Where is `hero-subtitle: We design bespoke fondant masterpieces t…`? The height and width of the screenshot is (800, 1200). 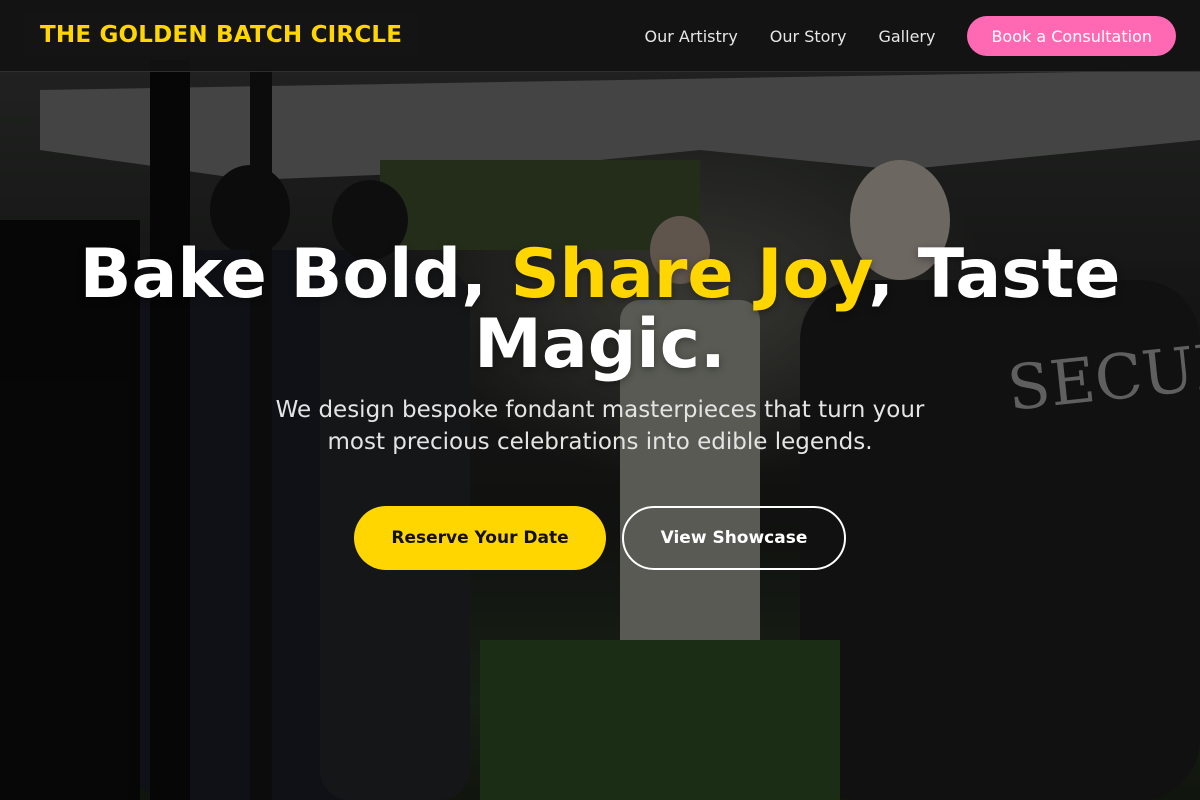
hero-subtitle: We design bespoke fondant masterpieces t… is located at coordinates (600, 426).